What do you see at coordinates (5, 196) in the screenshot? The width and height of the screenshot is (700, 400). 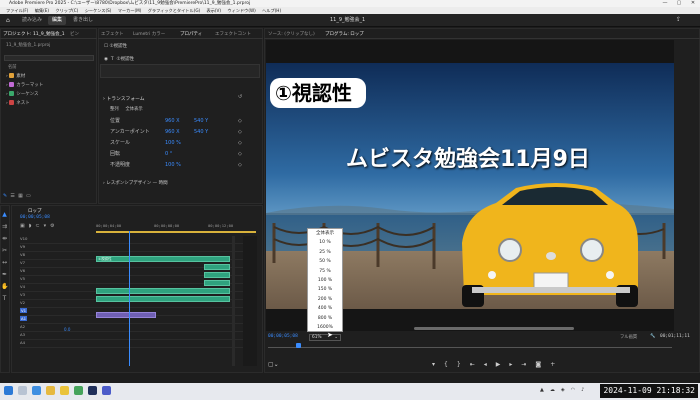 I see `pencil-icon: ✎` at bounding box center [5, 196].